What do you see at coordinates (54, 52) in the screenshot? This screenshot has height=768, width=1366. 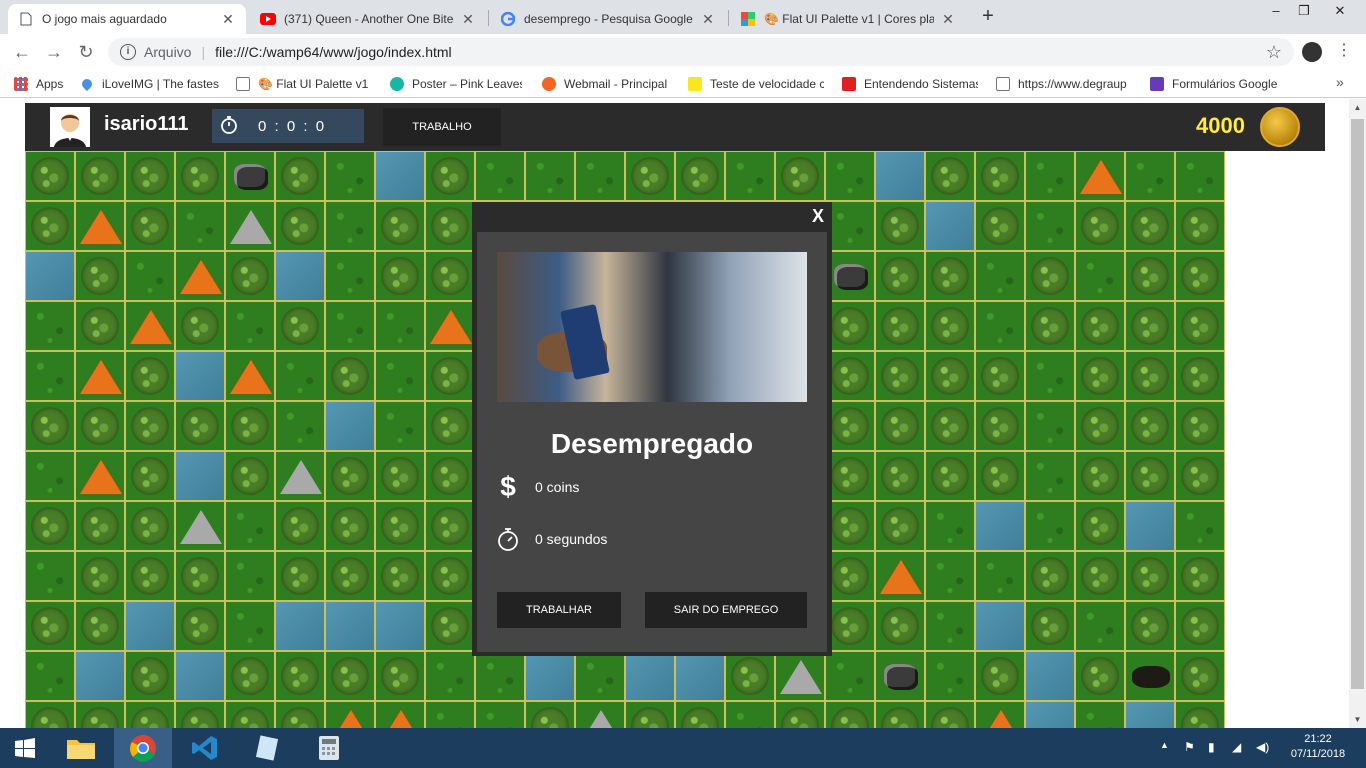 I see `forward-icon: →` at bounding box center [54, 52].